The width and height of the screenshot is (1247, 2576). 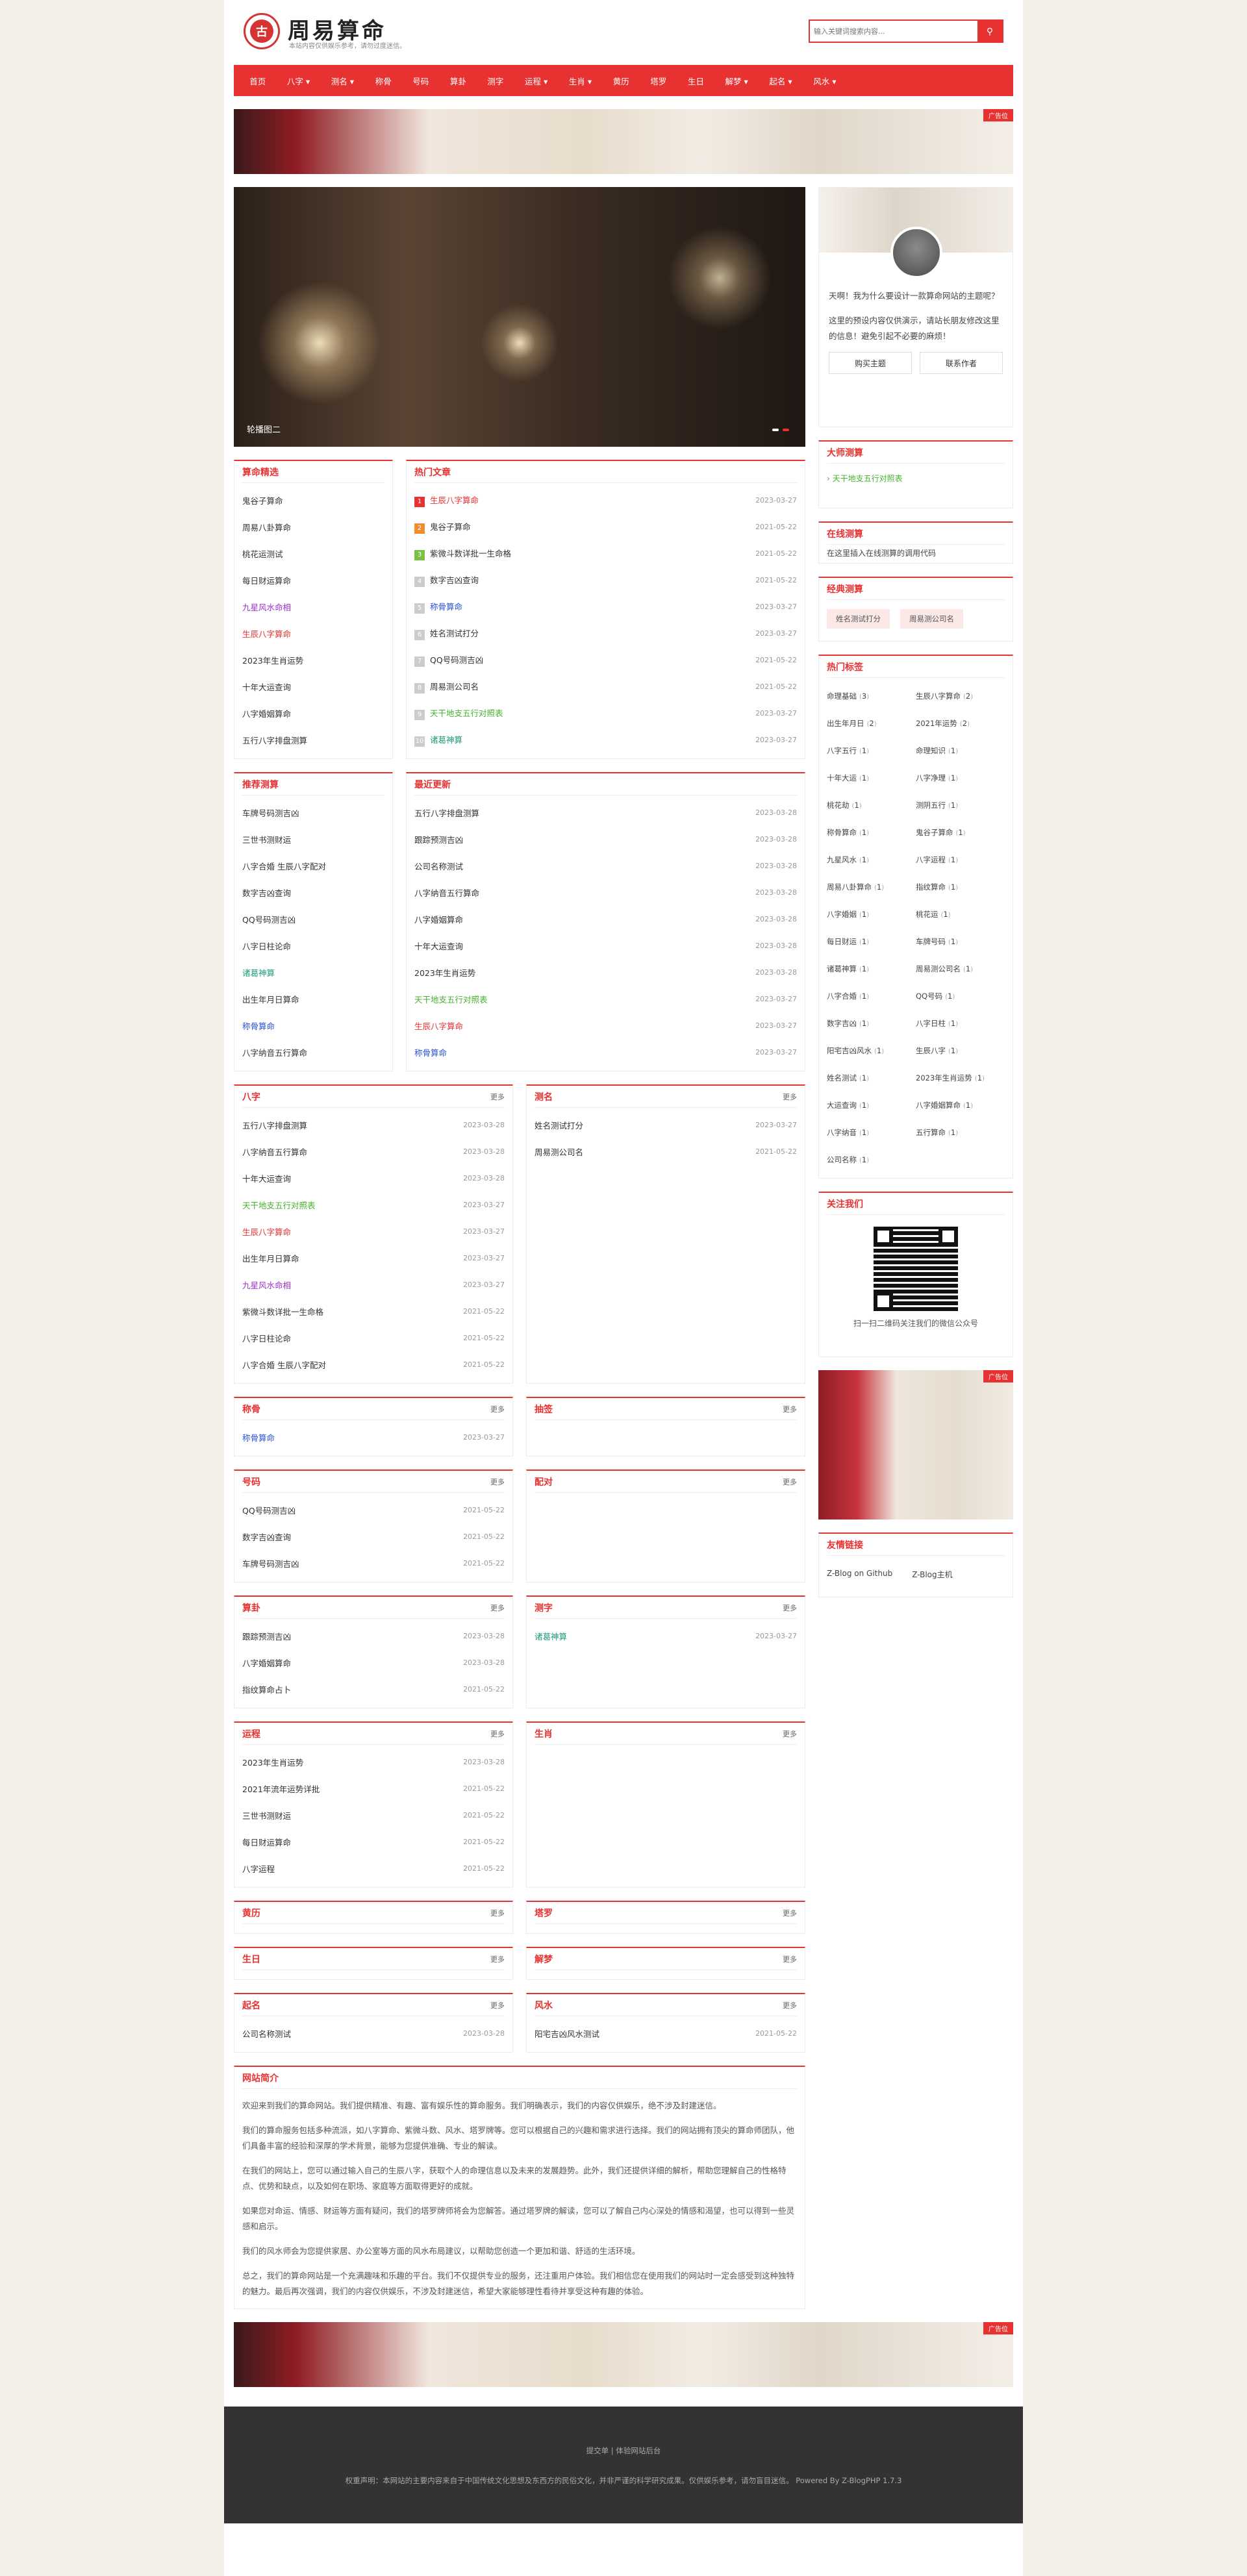 I want to click on tag-link: 生辰八字 (1), so click(x=961, y=1050).